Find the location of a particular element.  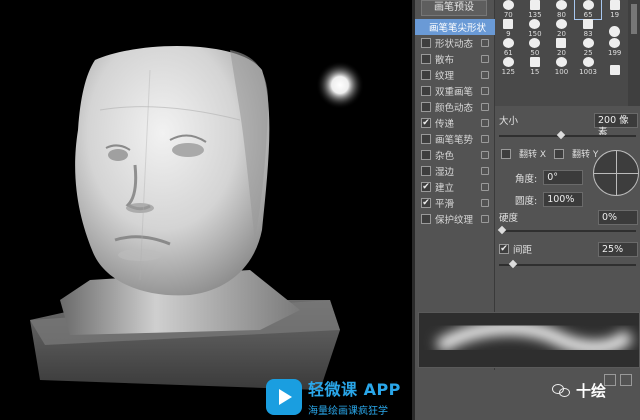

brush-option-item: ✔ 平滑 is located at coordinates (455, 203).